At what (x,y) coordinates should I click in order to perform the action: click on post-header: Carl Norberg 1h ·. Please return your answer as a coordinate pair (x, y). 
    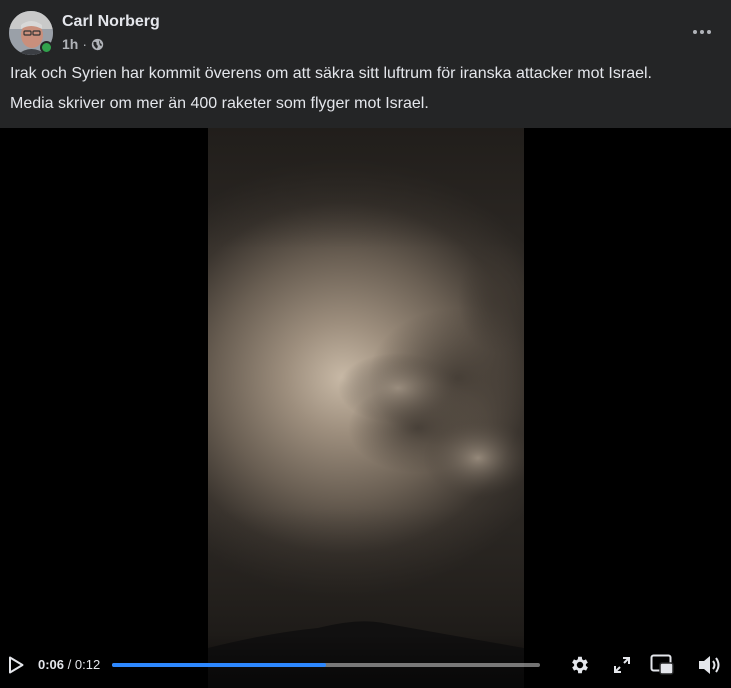
    Looking at the image, I should click on (365, 30).